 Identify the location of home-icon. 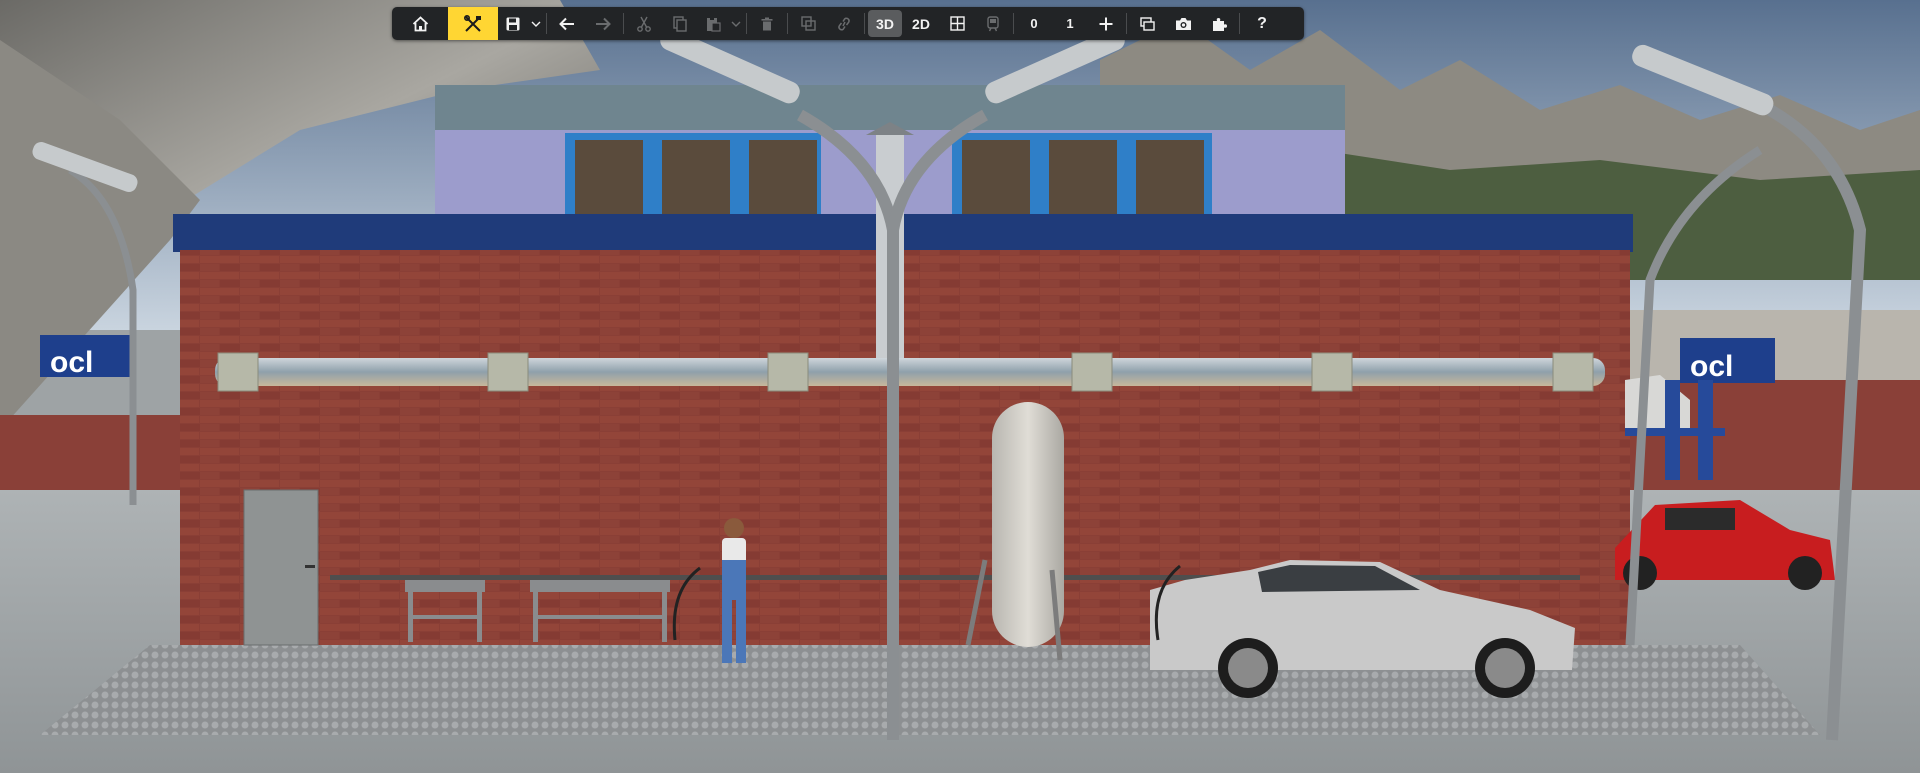
(420, 23).